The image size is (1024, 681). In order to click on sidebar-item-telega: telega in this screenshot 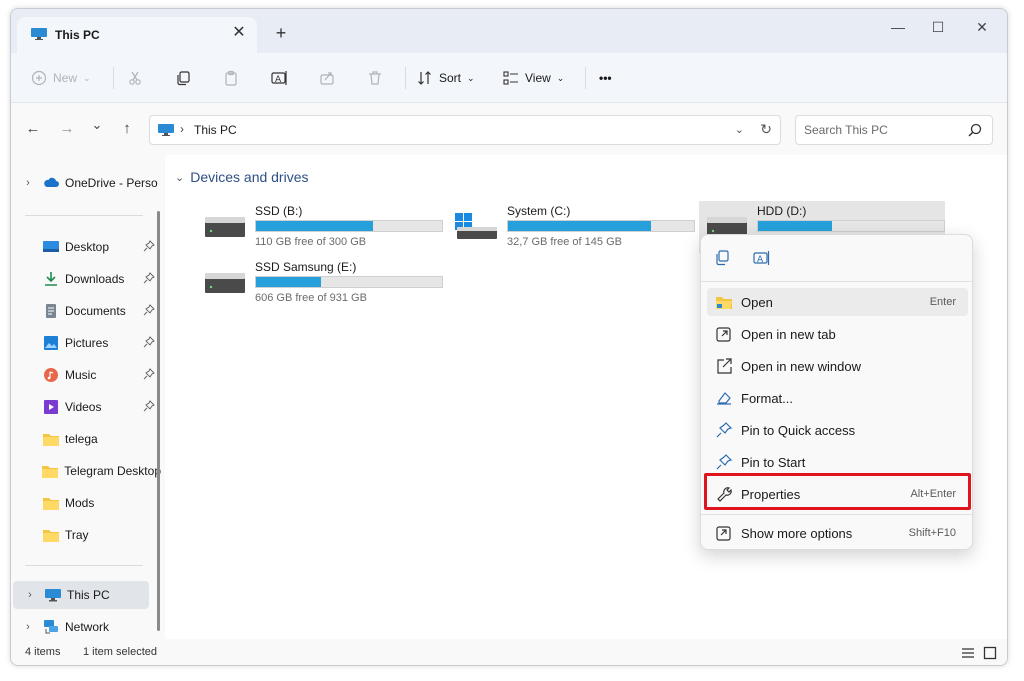, I will do `click(86, 439)`.